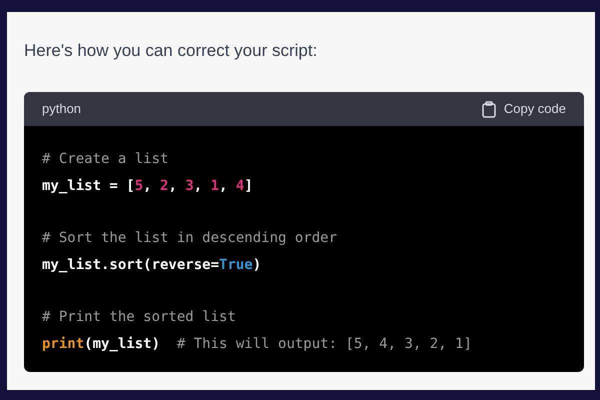 This screenshot has width=600, height=400. Describe the element at coordinates (152, 265) in the screenshot. I see `code-line: my_list.sort(reverse=True)` at that location.